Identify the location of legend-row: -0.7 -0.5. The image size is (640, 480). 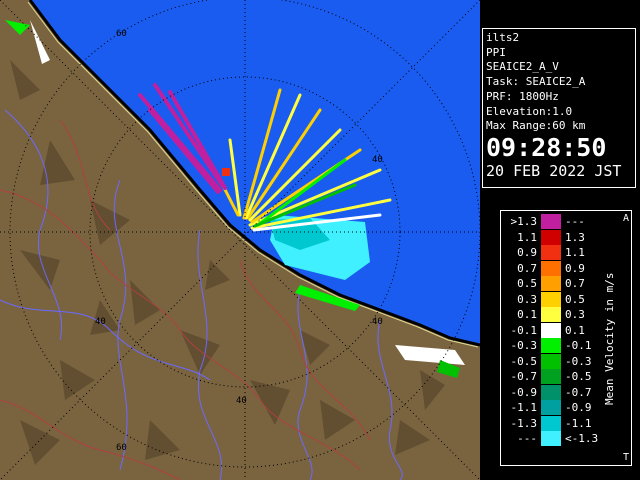
(553, 376).